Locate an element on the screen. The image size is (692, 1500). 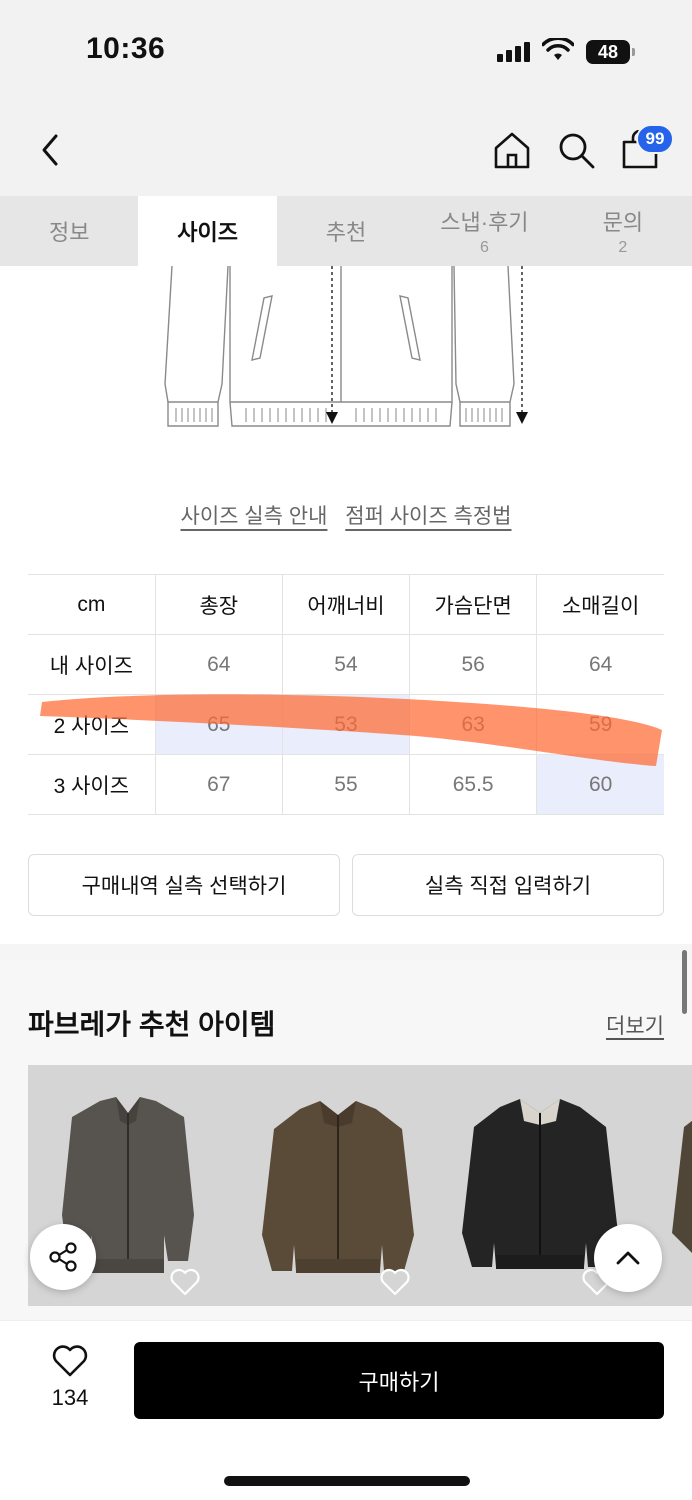
status-time: 10:36 is located at coordinates (126, 48).